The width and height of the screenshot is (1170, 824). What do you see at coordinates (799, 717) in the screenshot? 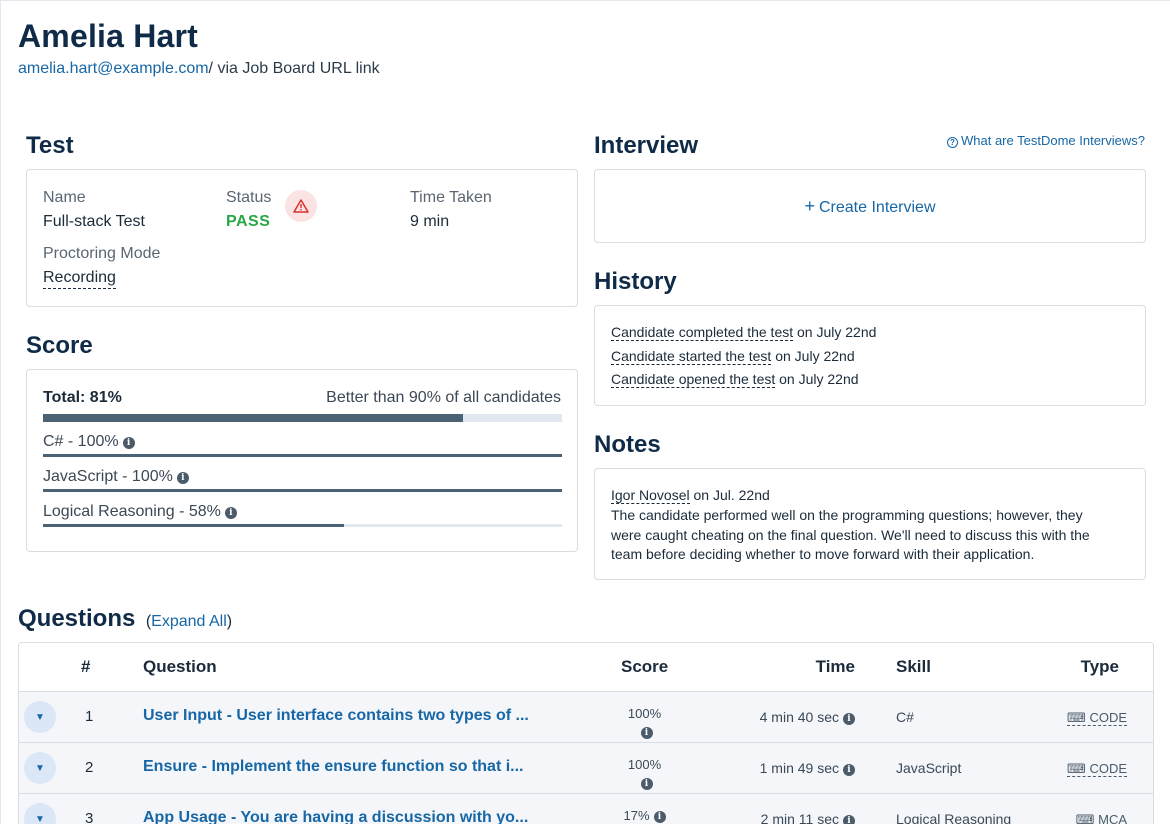
I see `question-time-value: 4 min 40 sec` at bounding box center [799, 717].